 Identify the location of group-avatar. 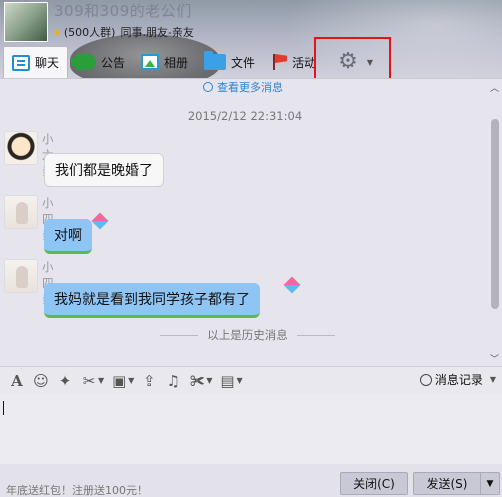
(26, 22).